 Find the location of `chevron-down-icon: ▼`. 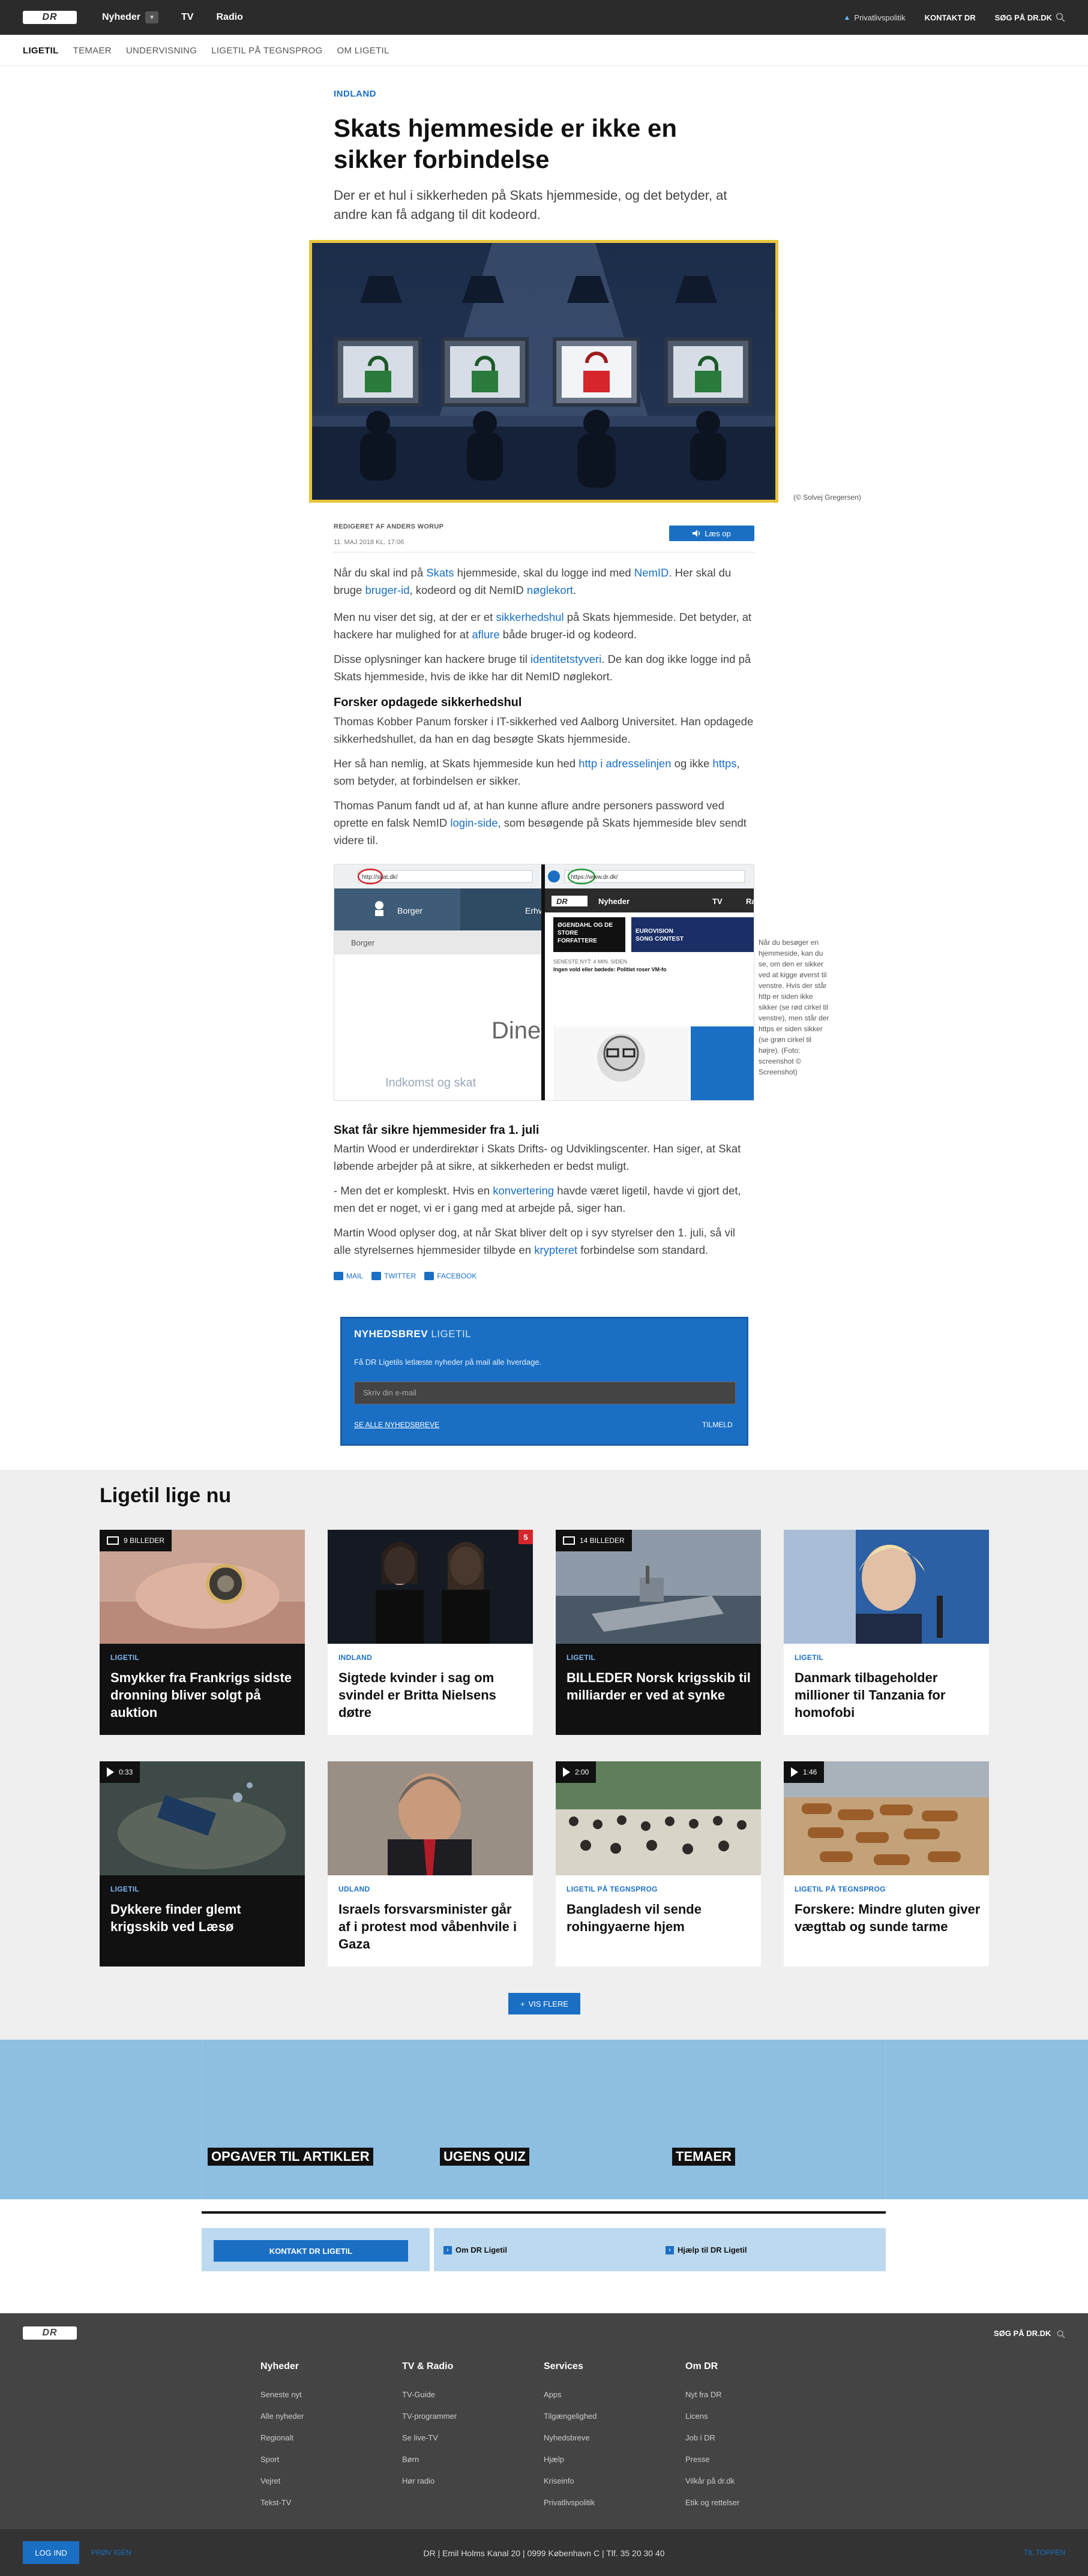

chevron-down-icon: ▼ is located at coordinates (152, 17).